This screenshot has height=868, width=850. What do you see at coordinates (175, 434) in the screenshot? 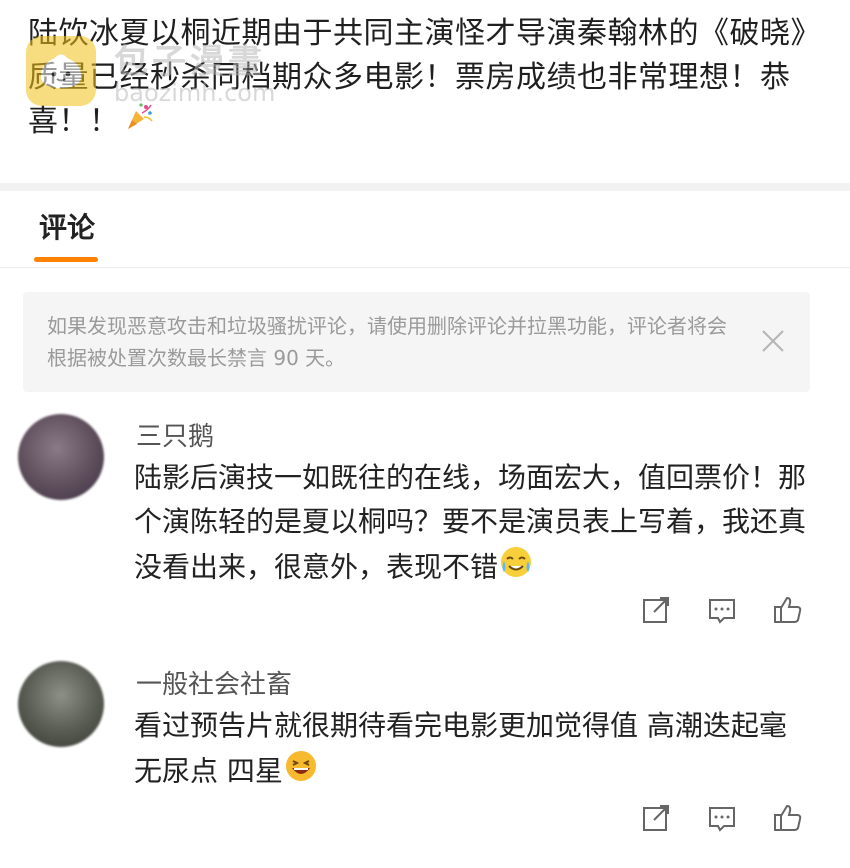
I see `comment-author: 三只鹅` at bounding box center [175, 434].